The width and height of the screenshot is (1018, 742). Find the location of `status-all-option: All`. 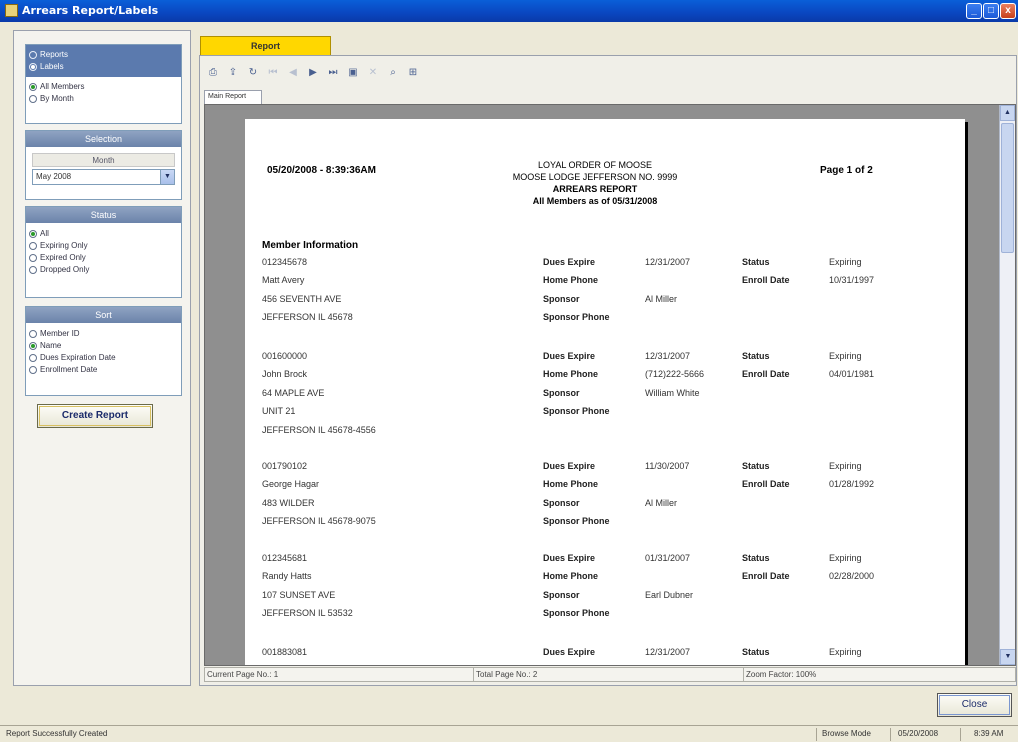

status-all-option: All is located at coordinates (105, 233).